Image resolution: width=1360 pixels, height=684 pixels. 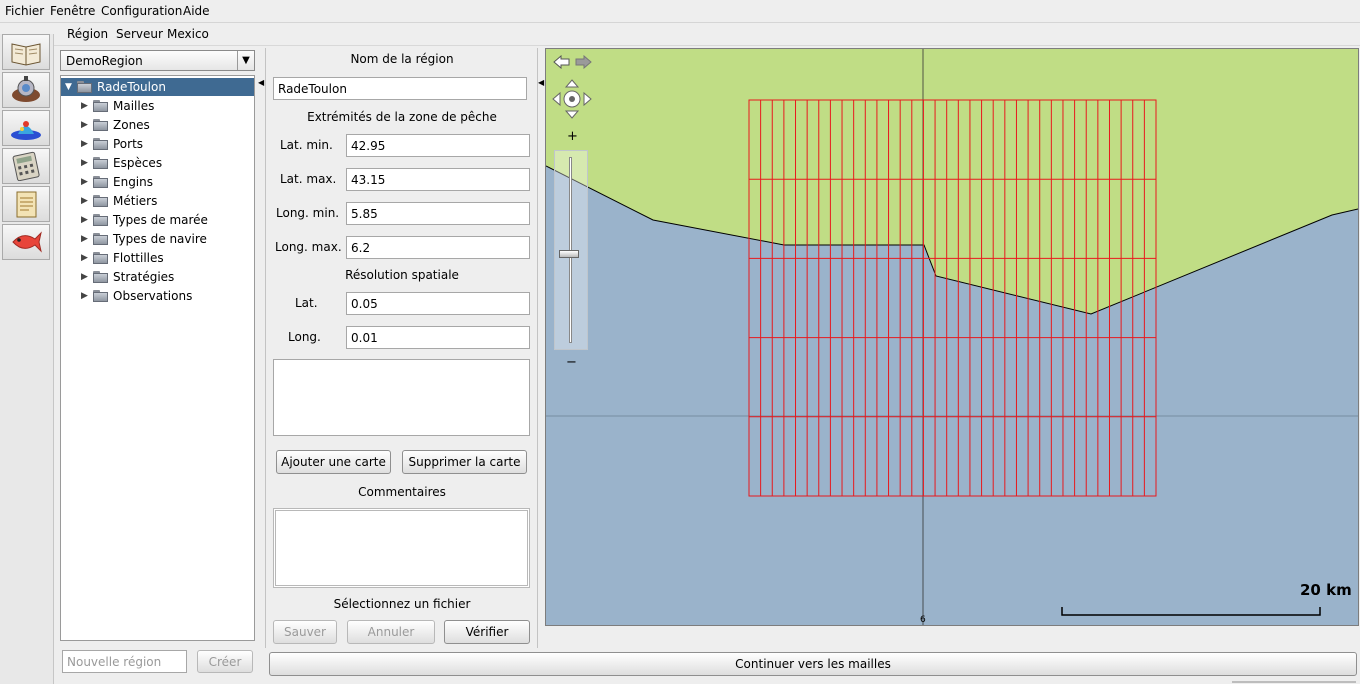 What do you see at coordinates (26, 90) in the screenshot?
I see `toolbar-diver-button` at bounding box center [26, 90].